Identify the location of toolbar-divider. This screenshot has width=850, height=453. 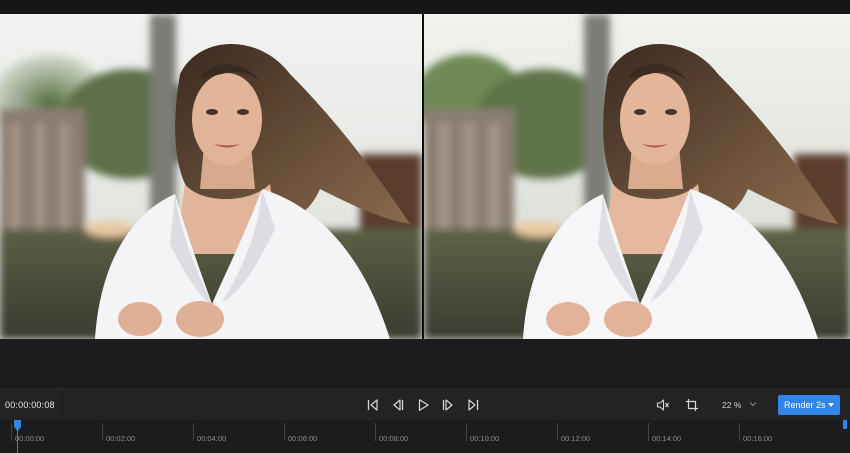
(62, 405).